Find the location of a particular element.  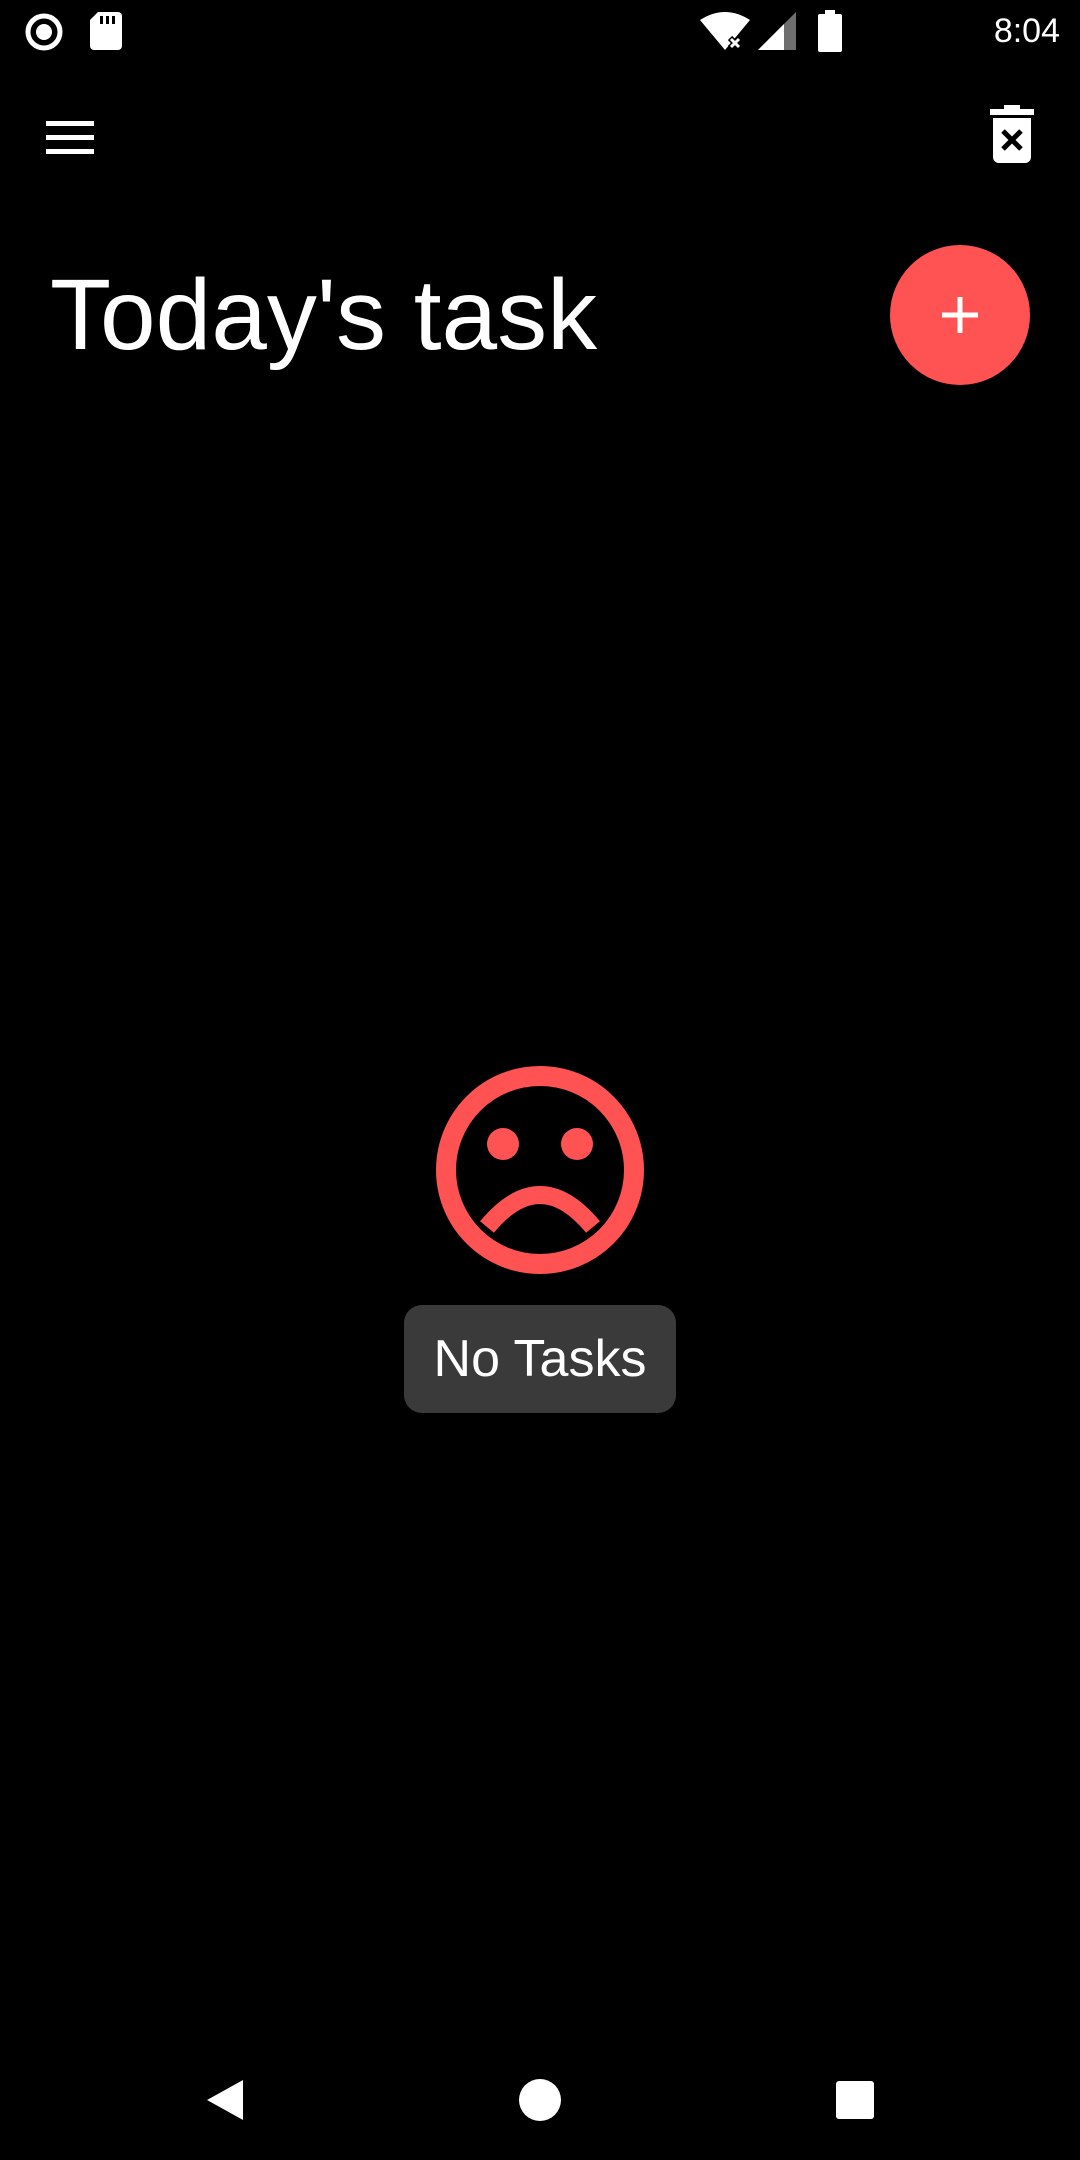

home-button is located at coordinates (540, 2100).